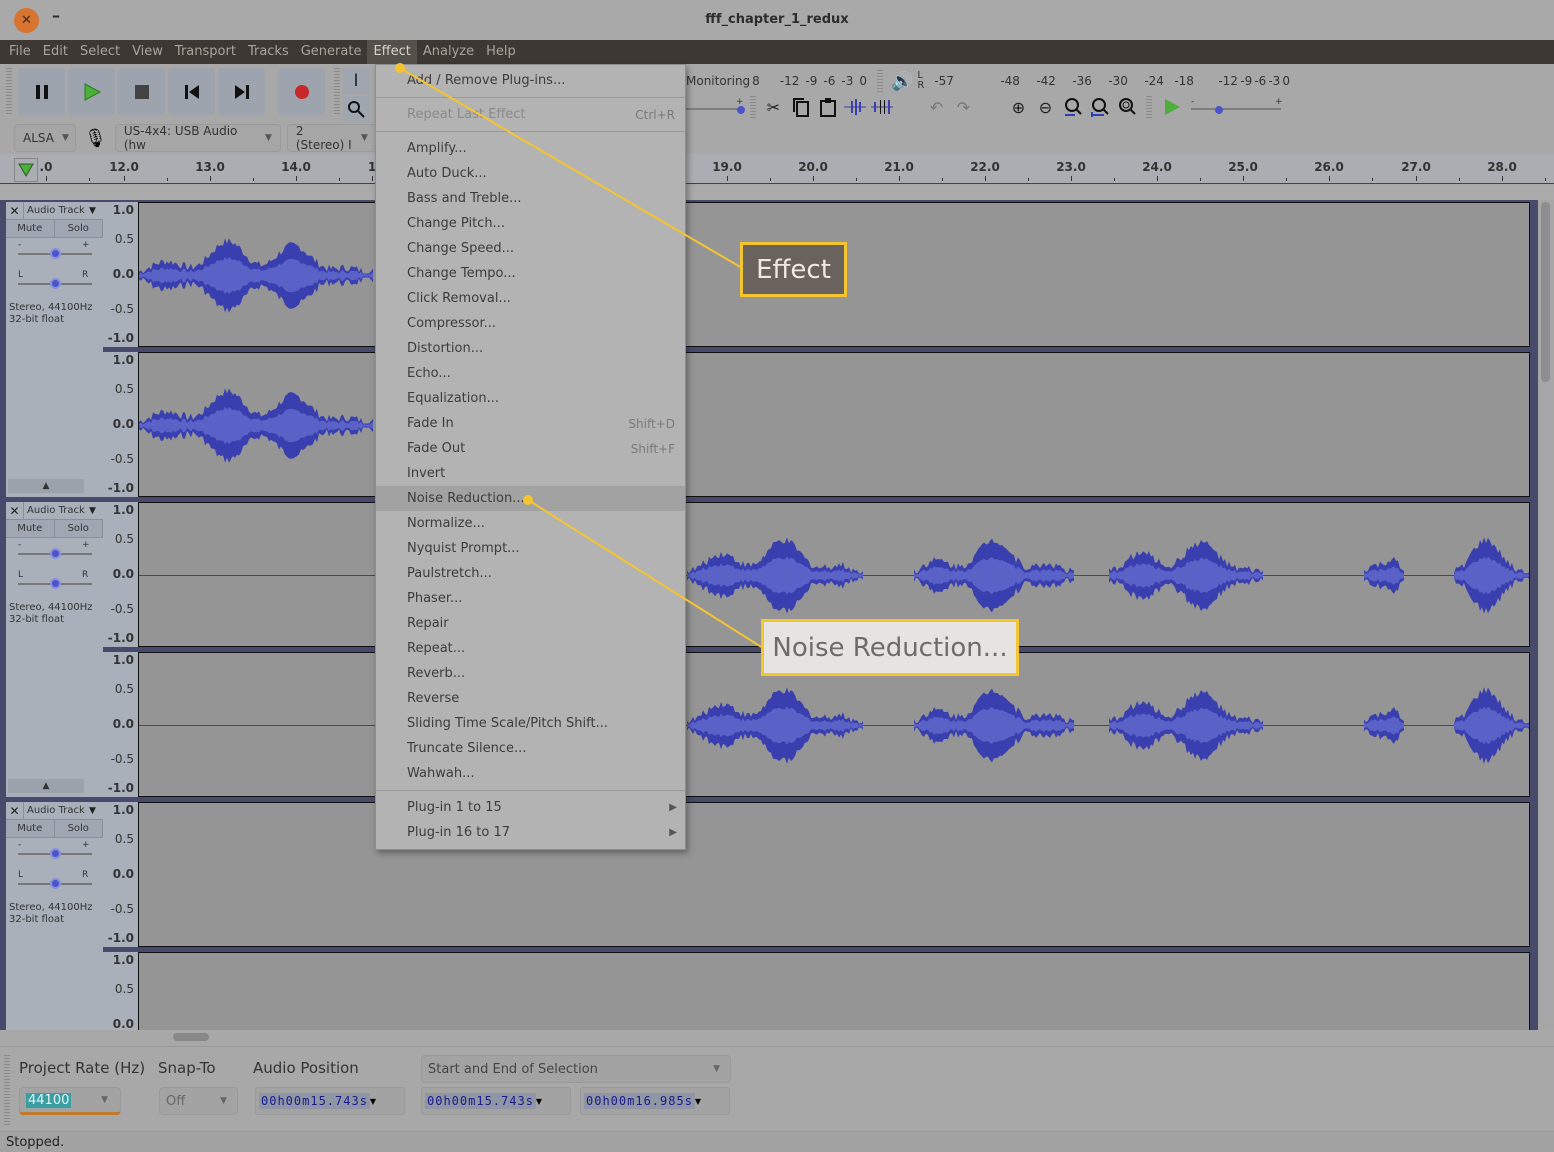 This screenshot has width=1554, height=1152. I want to click on undo-button: ↶, so click(936, 107).